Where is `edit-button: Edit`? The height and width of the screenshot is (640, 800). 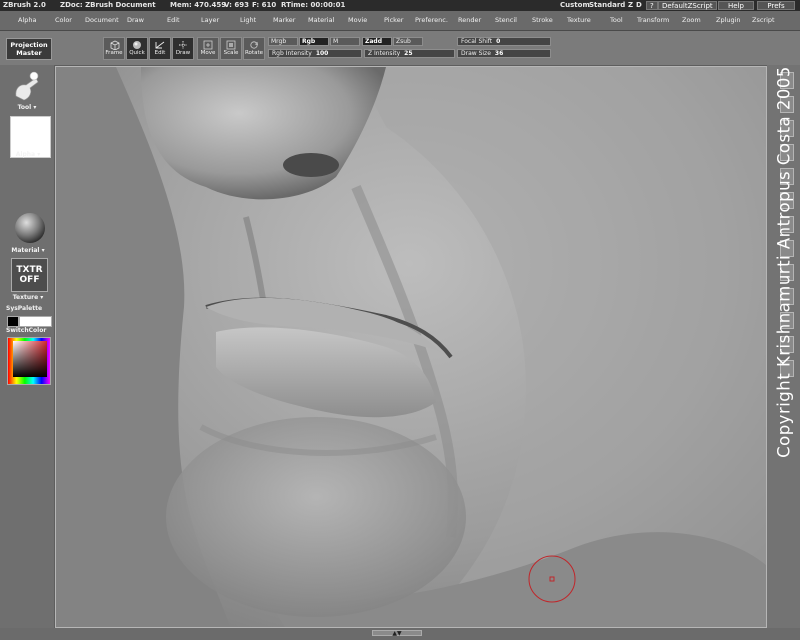
edit-button: Edit is located at coordinates (160, 48).